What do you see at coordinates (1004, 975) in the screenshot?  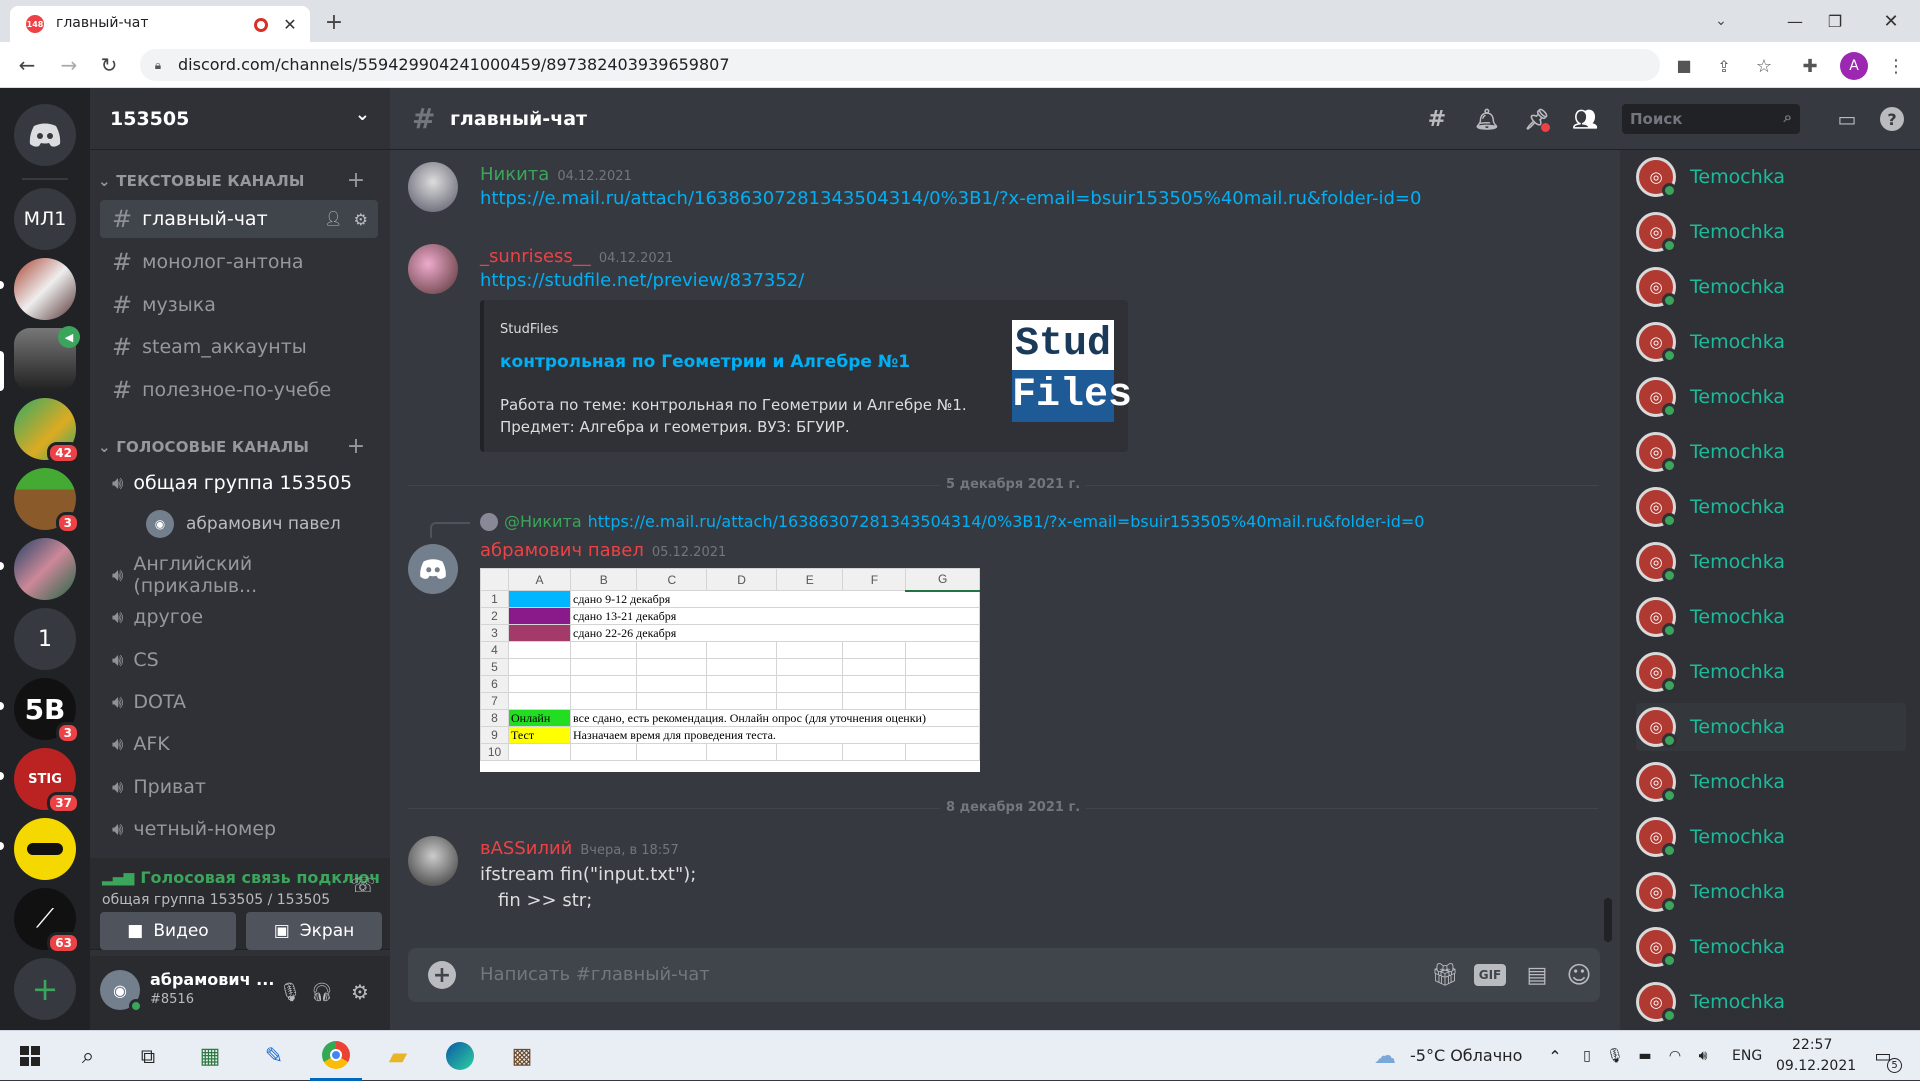 I see `message-input: + Написать #главный-чат 🎁︎ GIF ▤ ☺` at bounding box center [1004, 975].